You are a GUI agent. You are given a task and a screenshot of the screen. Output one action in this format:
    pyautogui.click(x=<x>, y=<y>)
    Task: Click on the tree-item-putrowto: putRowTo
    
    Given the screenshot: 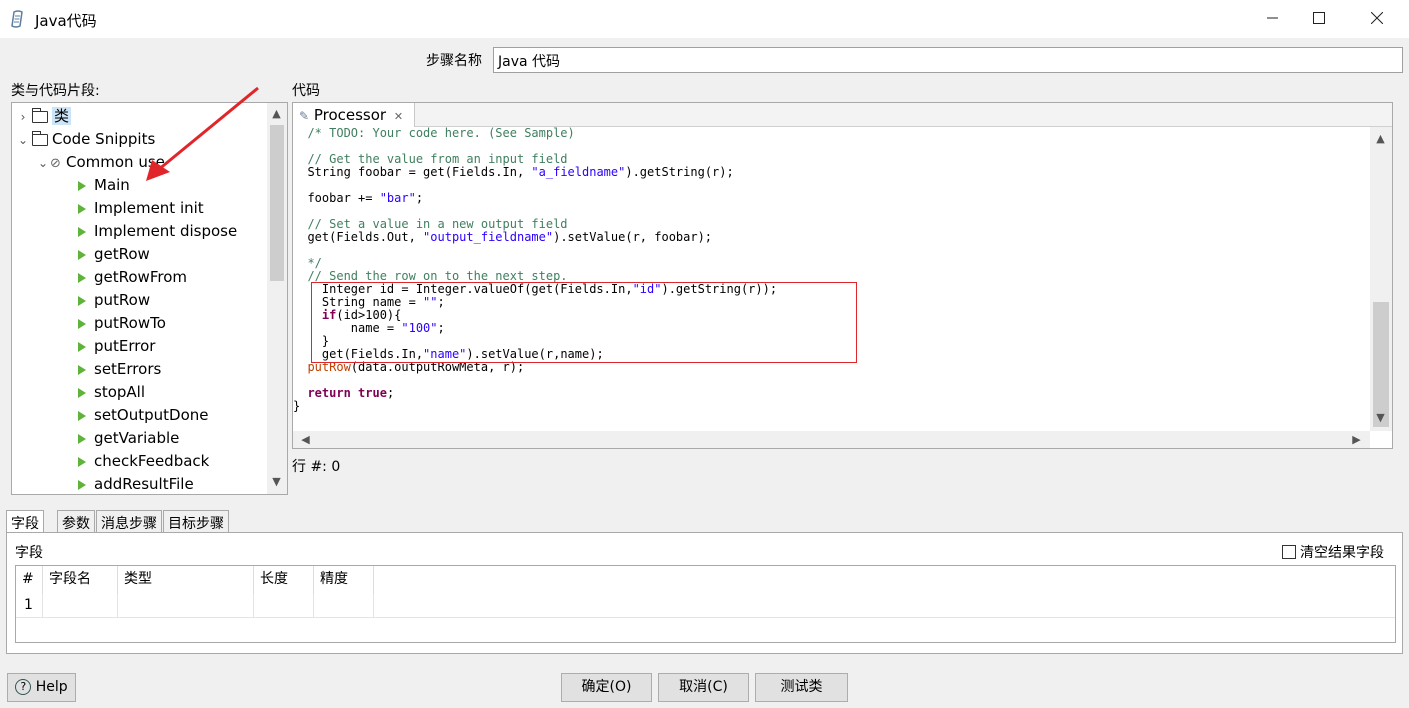 What is the action you would take?
    pyautogui.click(x=122, y=323)
    